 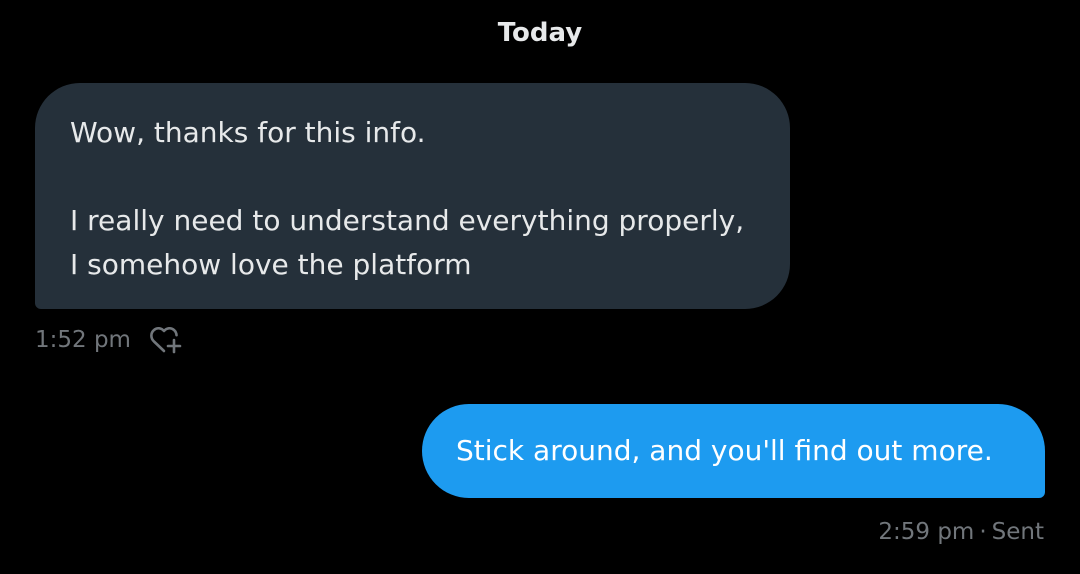 What do you see at coordinates (1017, 532) in the screenshot?
I see `delivery-status: Sent` at bounding box center [1017, 532].